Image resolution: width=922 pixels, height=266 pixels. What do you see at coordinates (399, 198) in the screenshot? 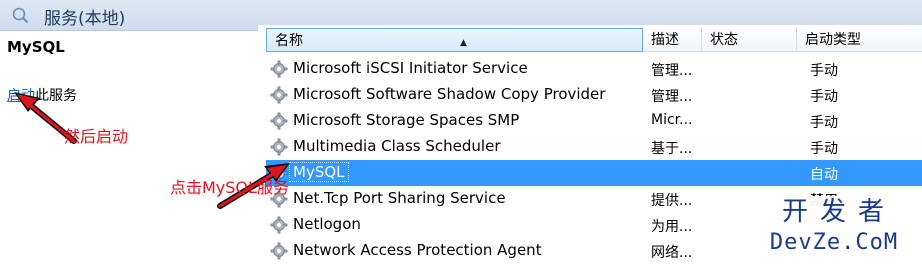
I see `service-name: Net.Tcp Port Sharing Service` at bounding box center [399, 198].